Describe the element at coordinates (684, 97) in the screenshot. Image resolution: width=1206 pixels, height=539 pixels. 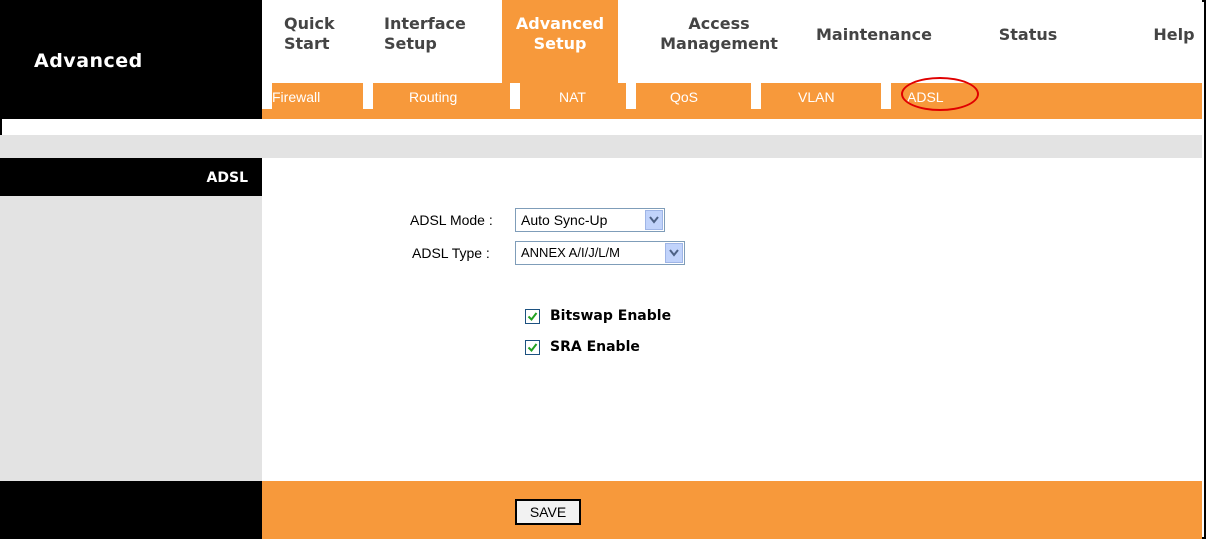
I see `subnav-qos: QoS` at that location.